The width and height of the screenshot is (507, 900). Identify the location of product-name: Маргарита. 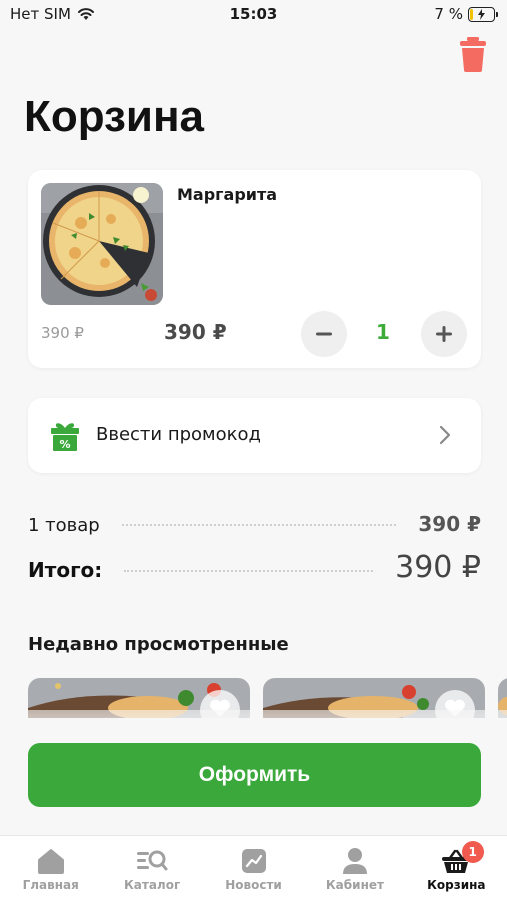
(227, 194).